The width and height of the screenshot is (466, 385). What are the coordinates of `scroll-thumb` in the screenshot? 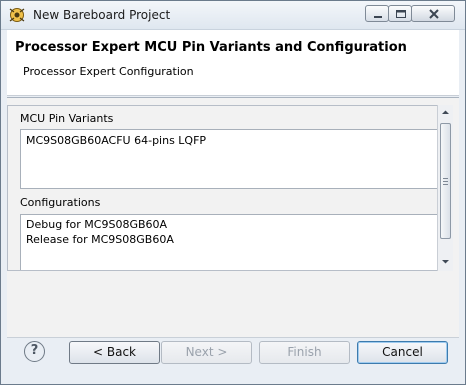 It's located at (445, 181).